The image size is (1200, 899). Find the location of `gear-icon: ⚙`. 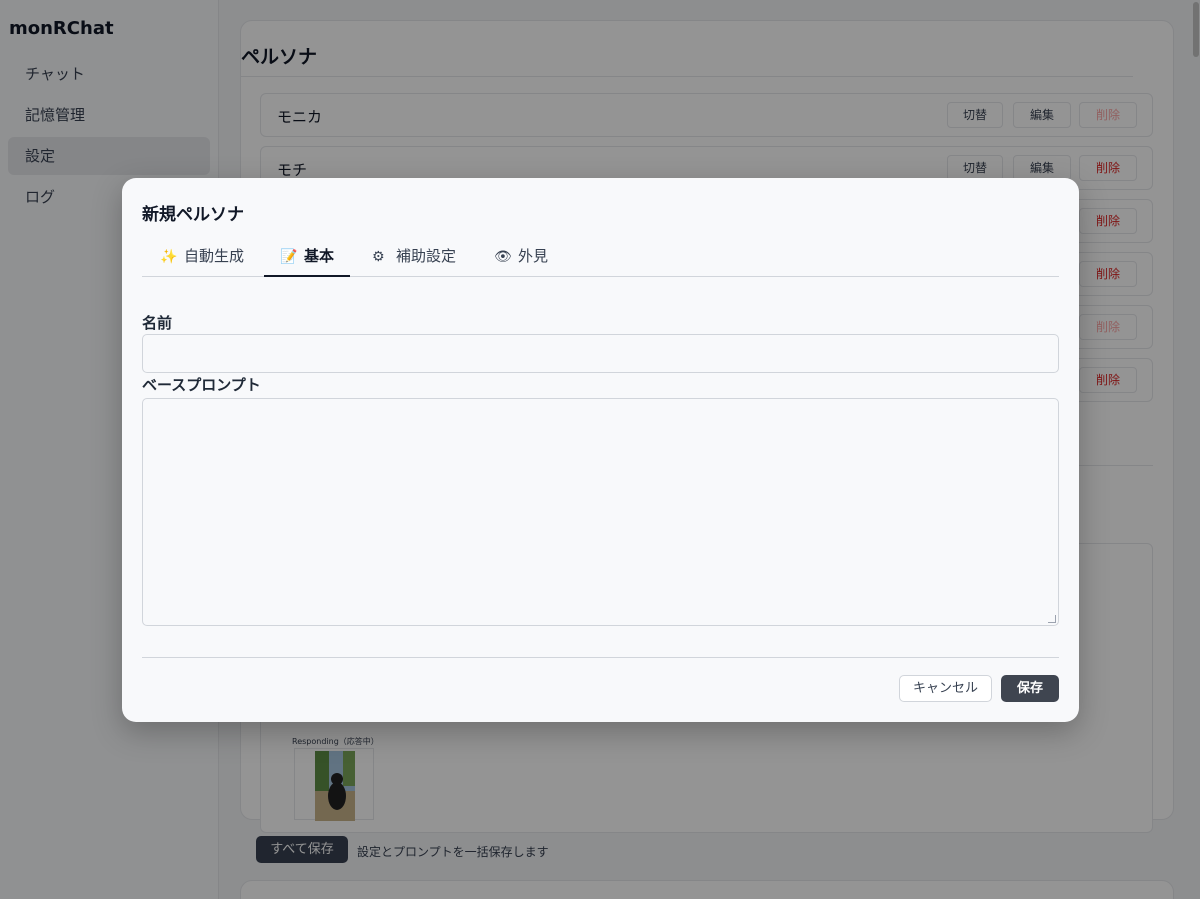

gear-icon: ⚙ is located at coordinates (378, 257).